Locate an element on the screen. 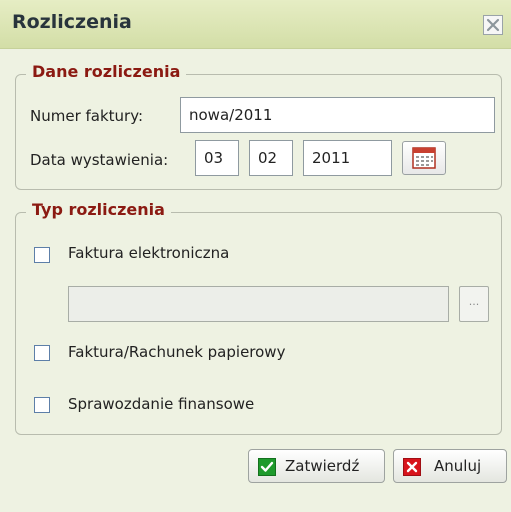 The width and height of the screenshot is (511, 512). issue-date-label: Data wystawienia: is located at coordinates (99, 160).